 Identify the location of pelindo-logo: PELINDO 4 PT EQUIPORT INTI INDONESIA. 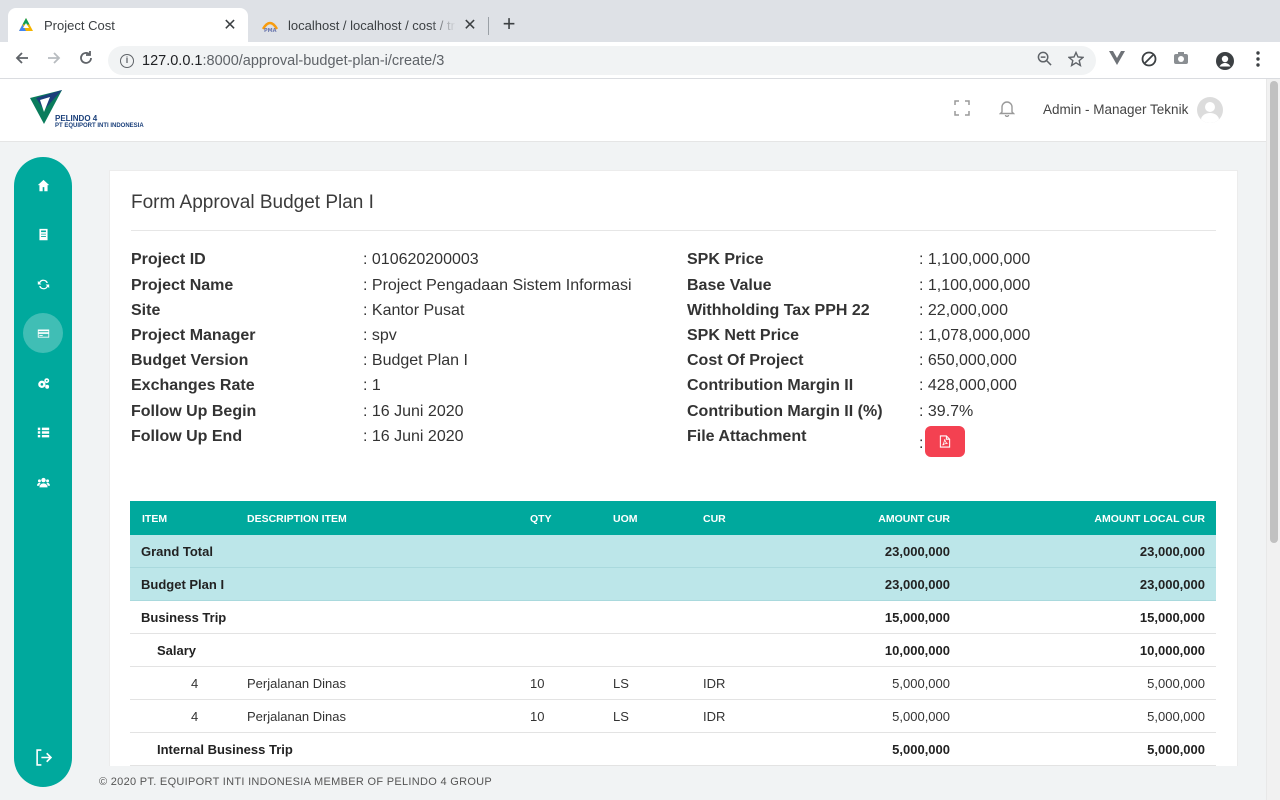
(95, 110).